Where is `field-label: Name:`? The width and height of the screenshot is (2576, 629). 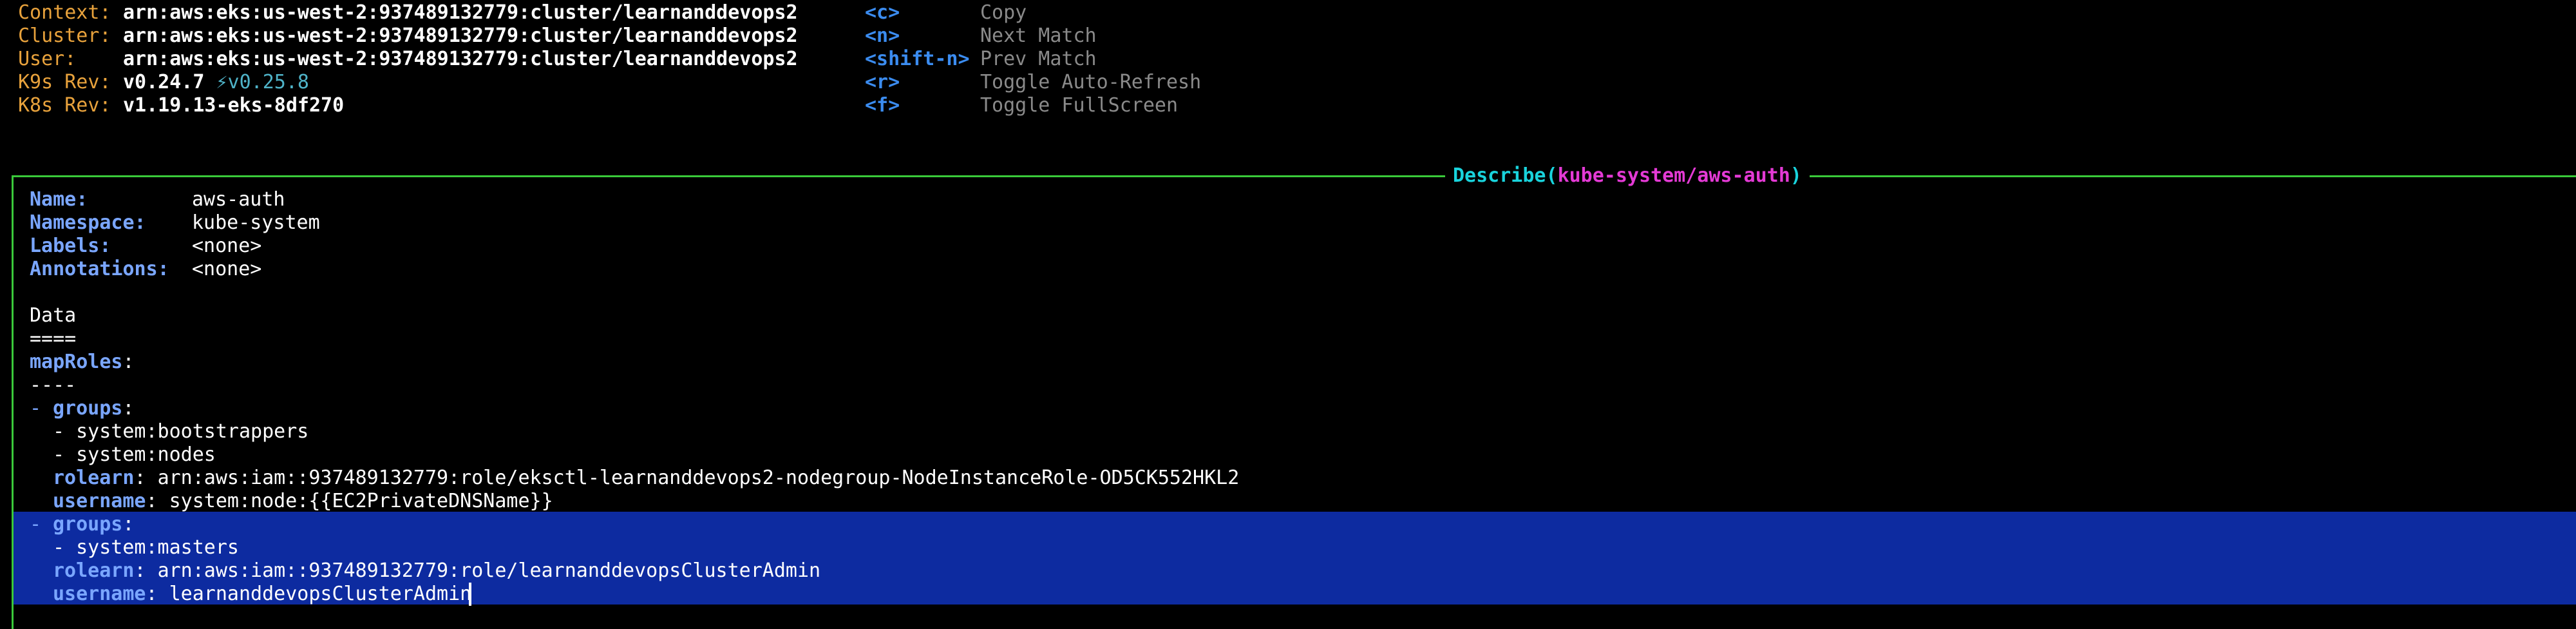
field-label: Name: is located at coordinates (59, 199).